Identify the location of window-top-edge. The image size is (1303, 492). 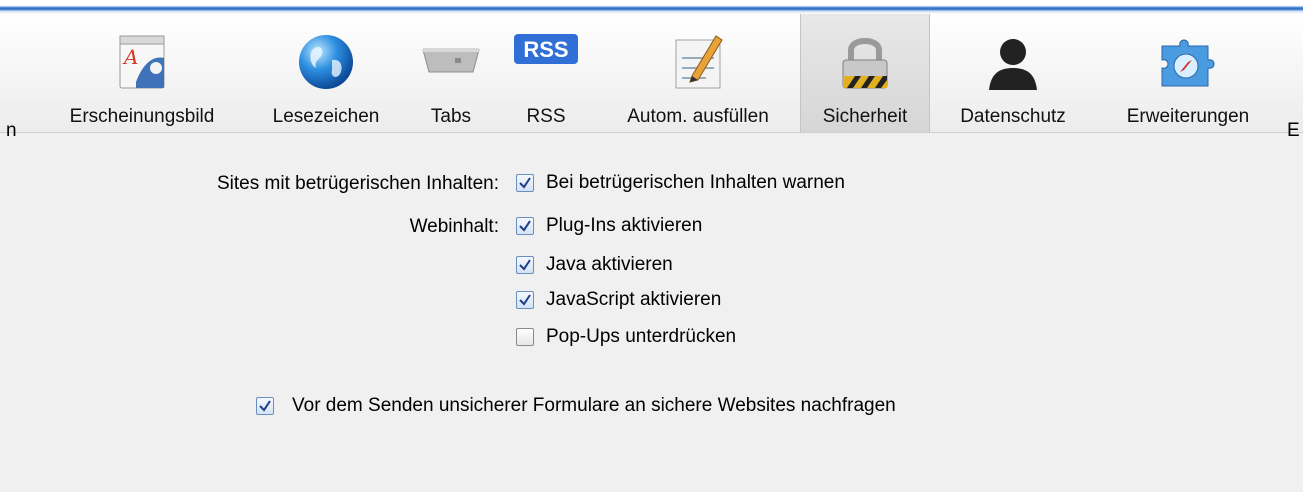
(651, 7).